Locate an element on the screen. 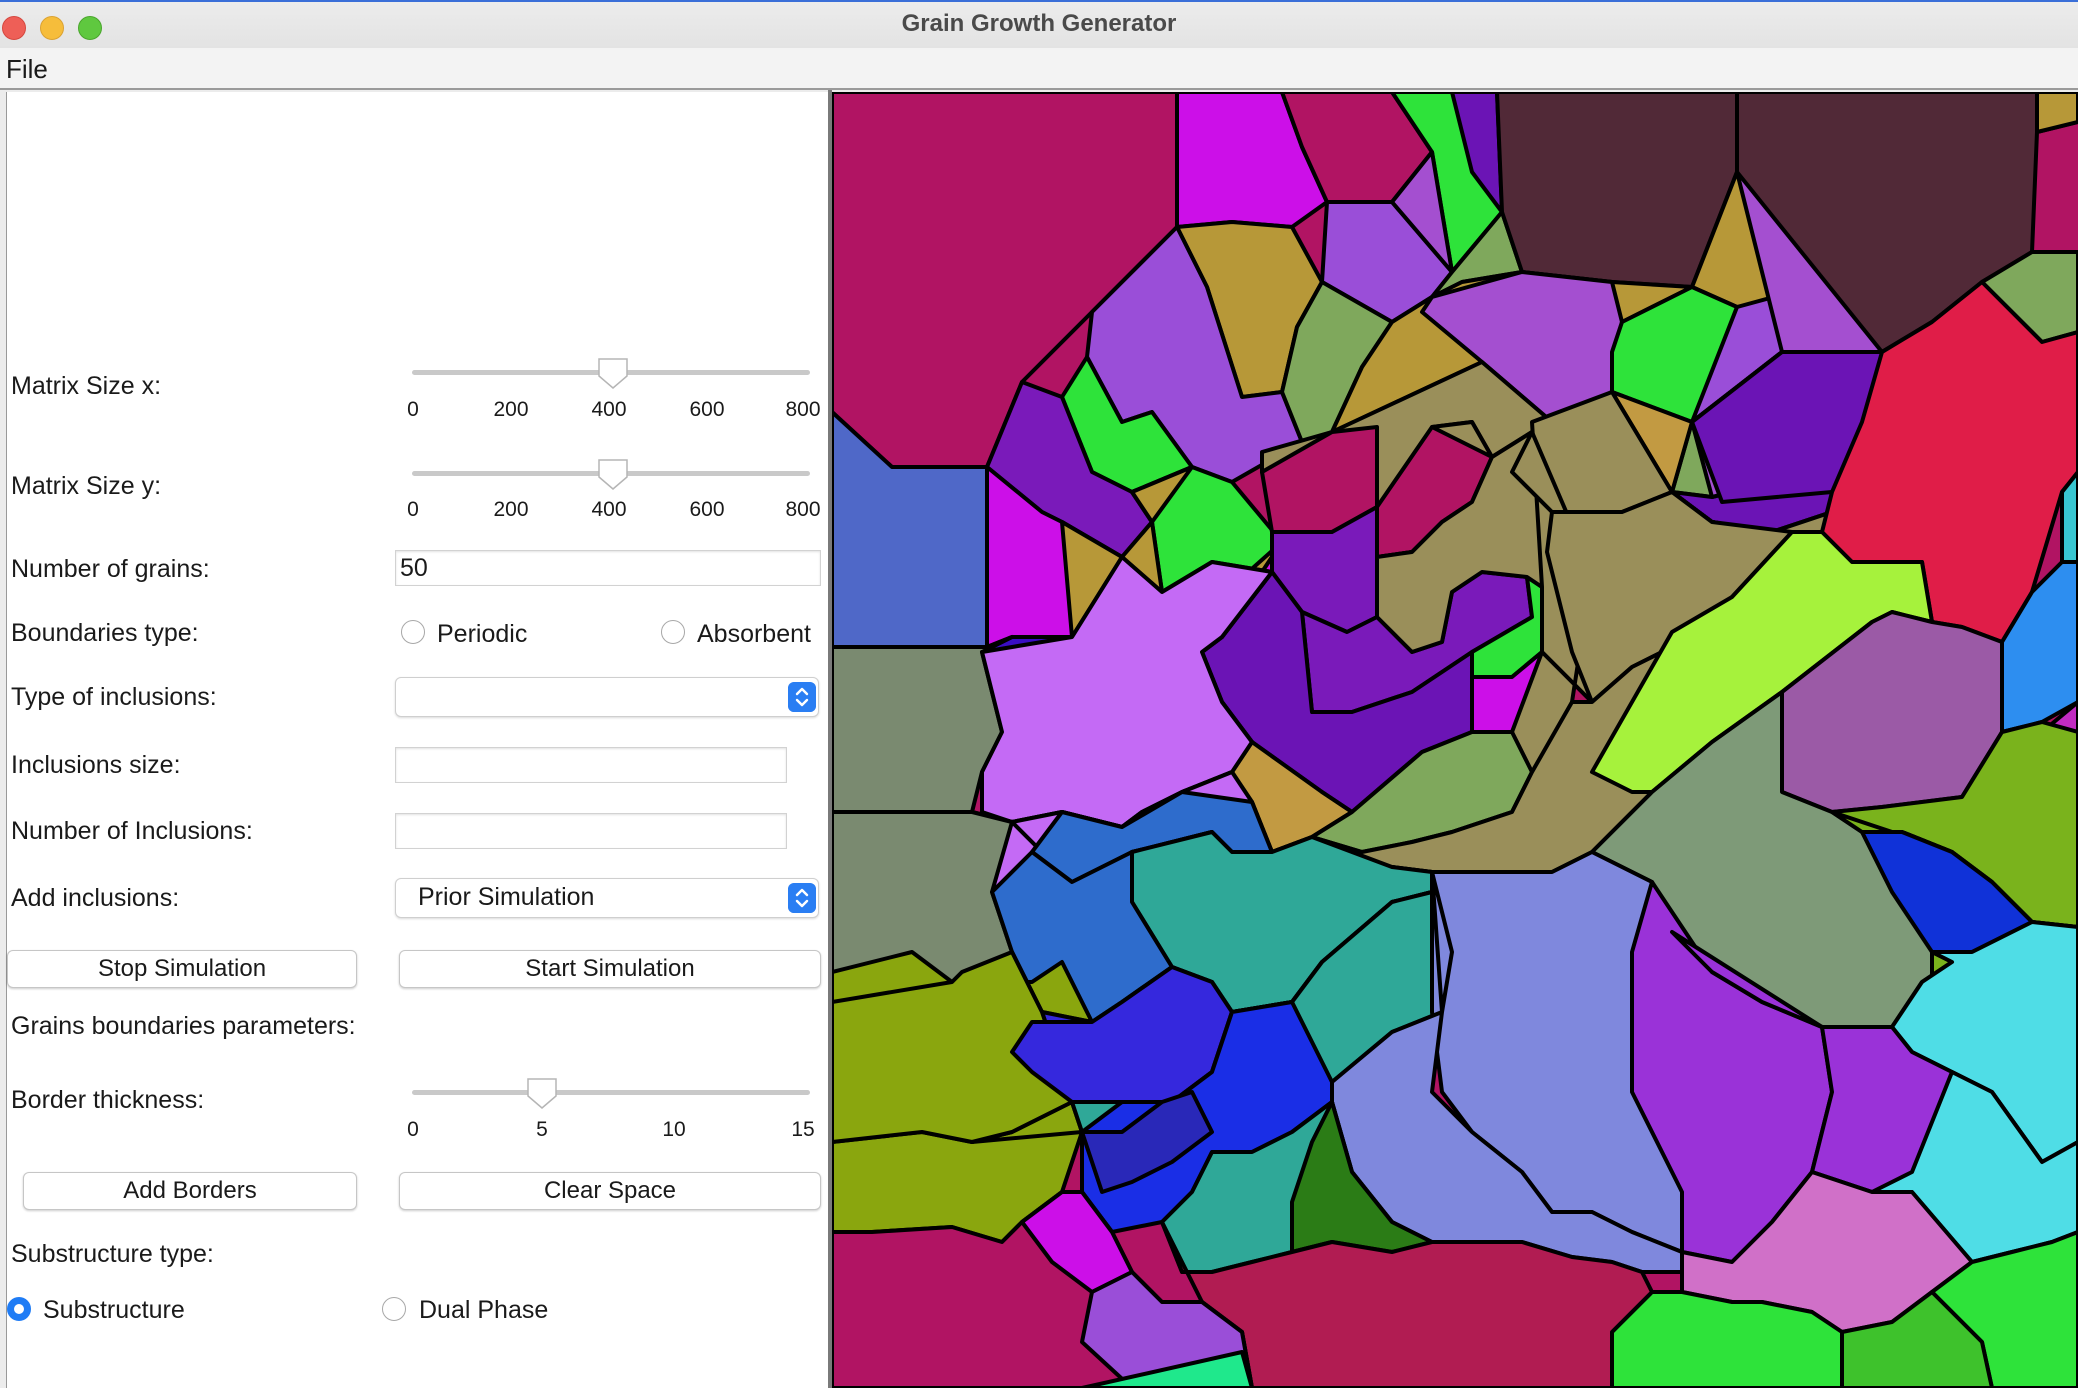  substructure-radio-label: Substructure is located at coordinates (114, 1310).